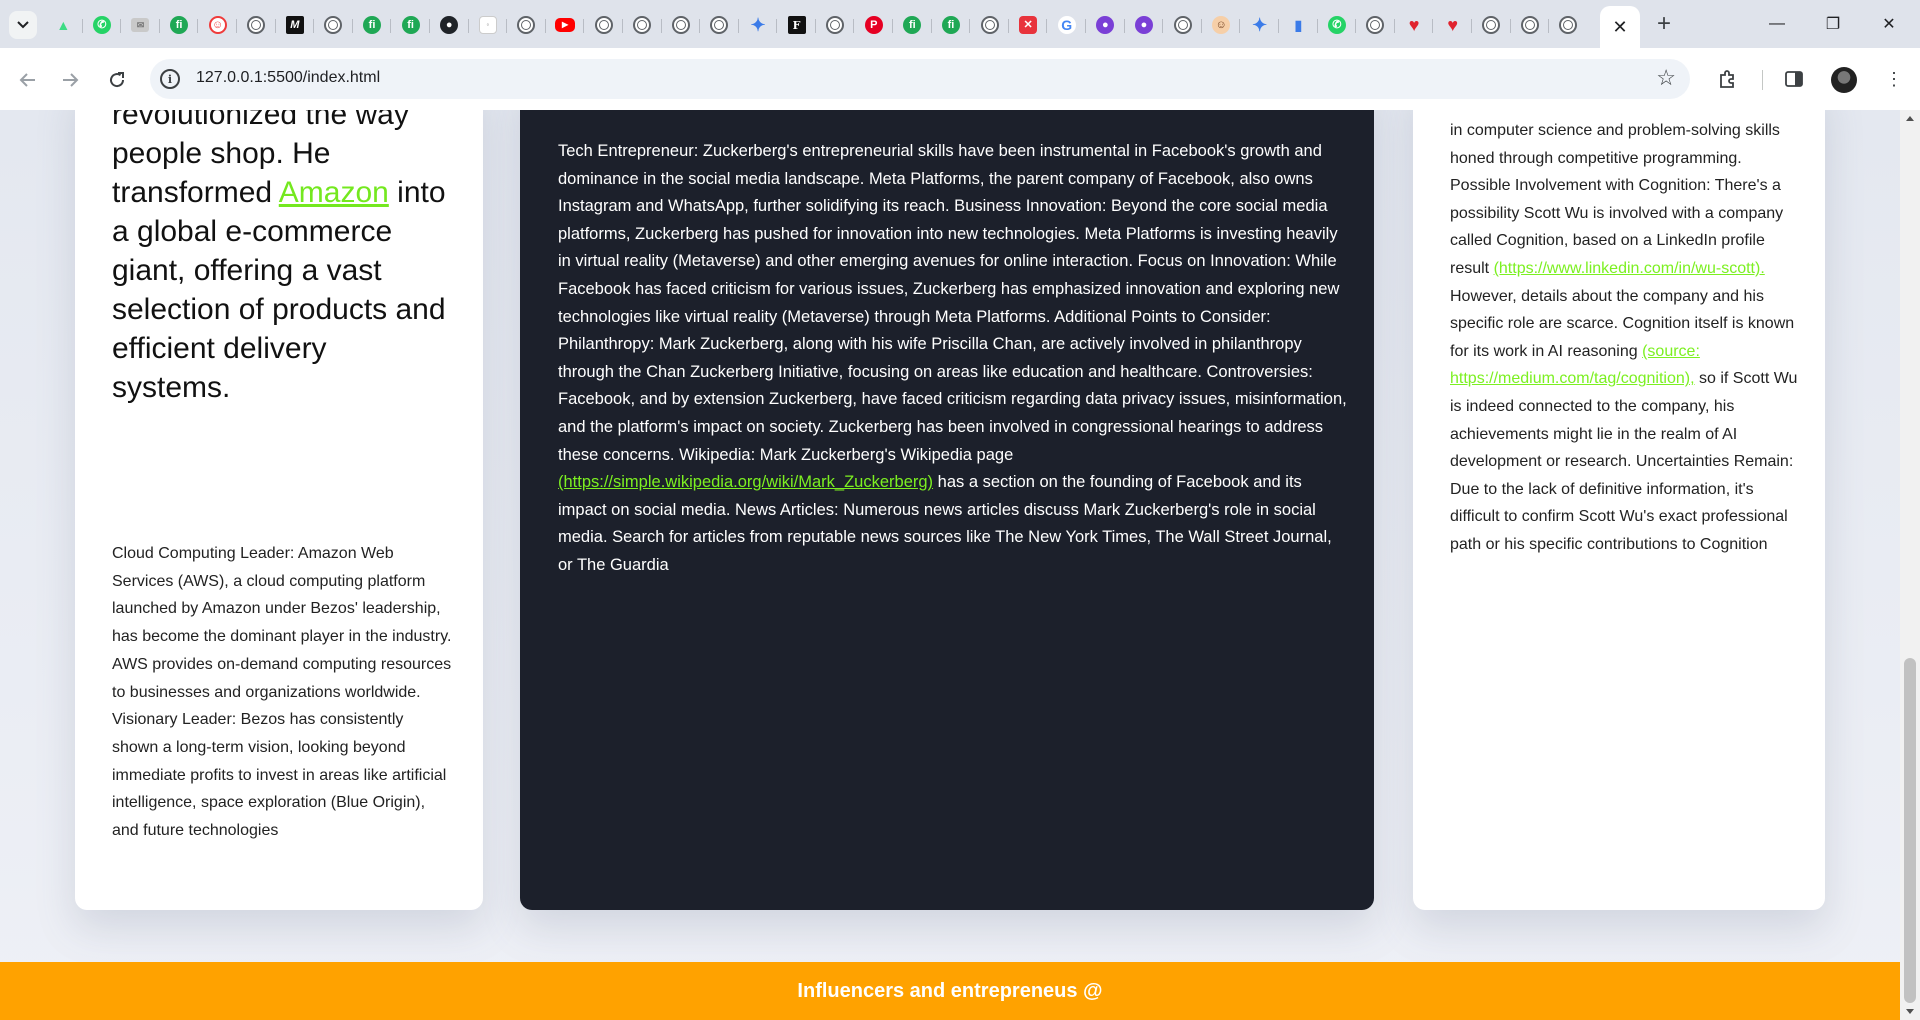  I want to click on octopus-icon: ●, so click(1143, 25).